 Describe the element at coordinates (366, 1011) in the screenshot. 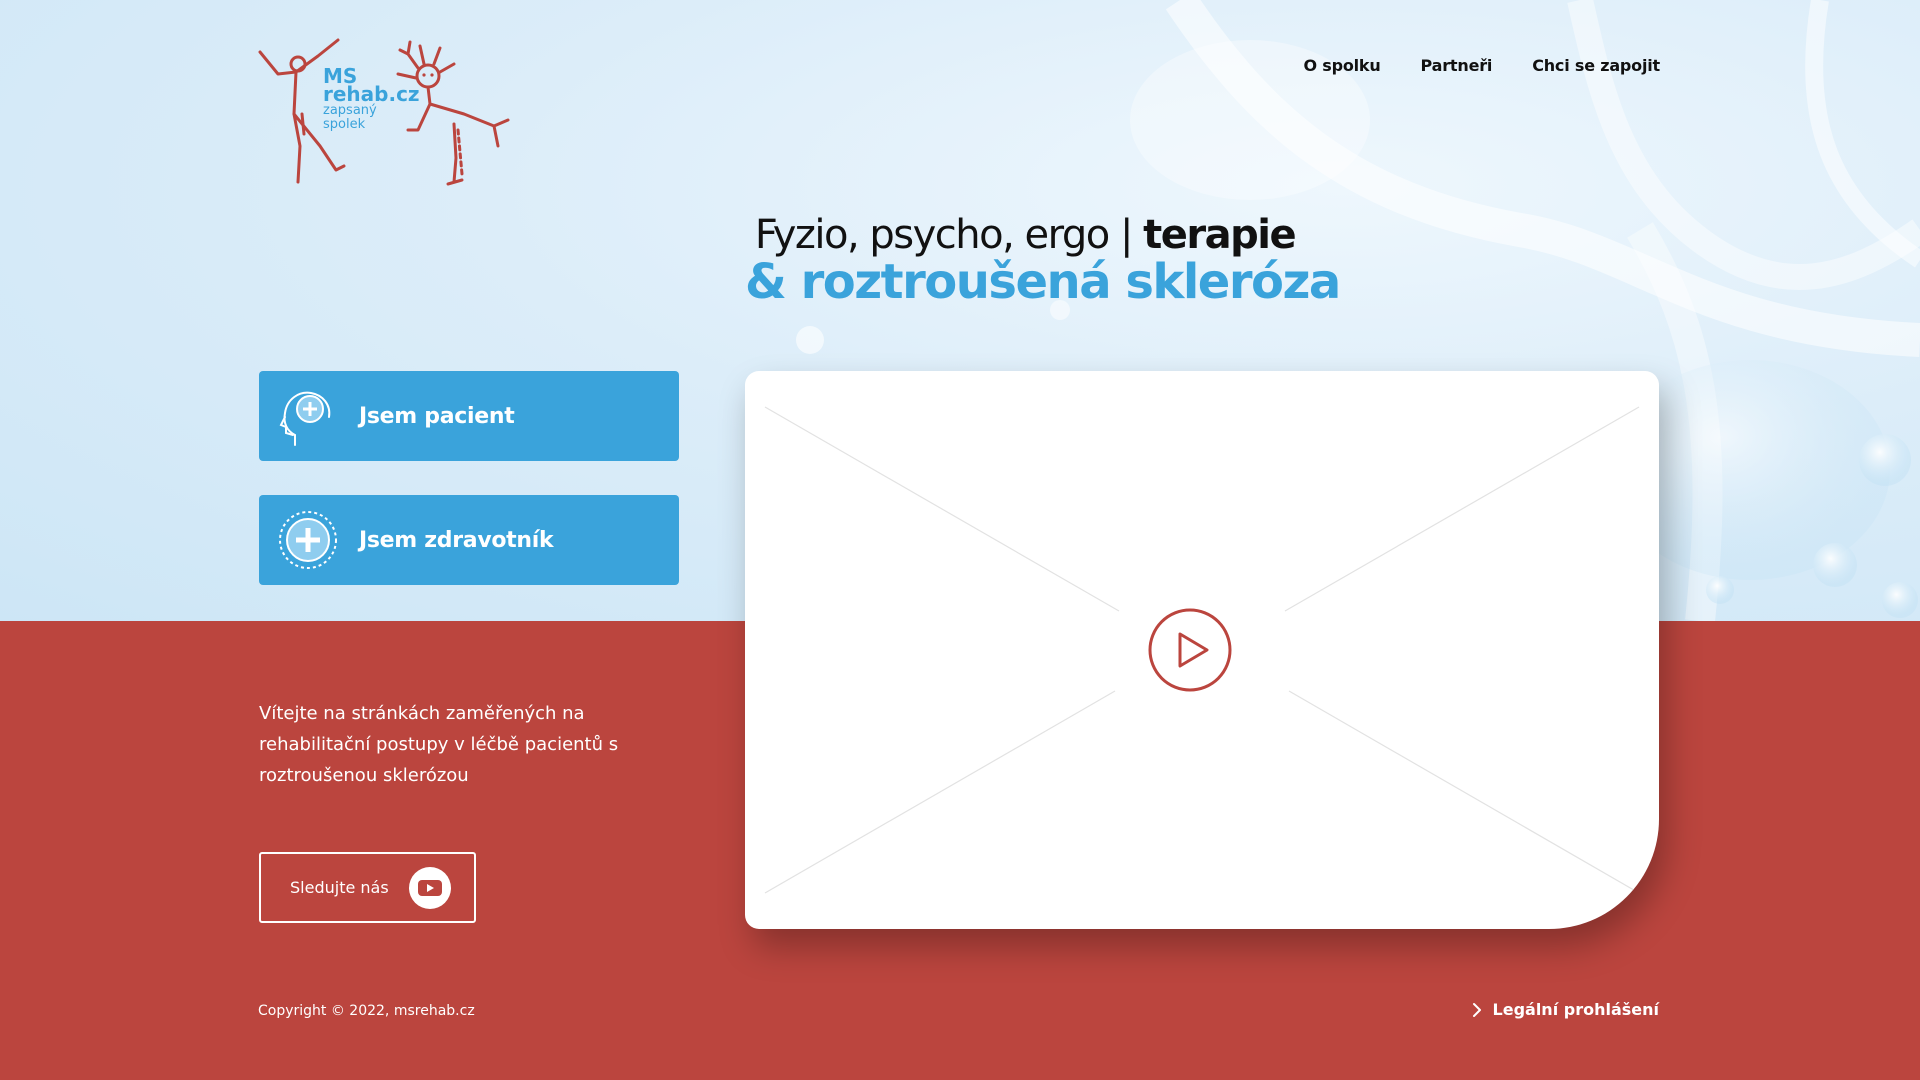

I see `copyright-text: Copyright © 2022, msrehab.cz` at that location.